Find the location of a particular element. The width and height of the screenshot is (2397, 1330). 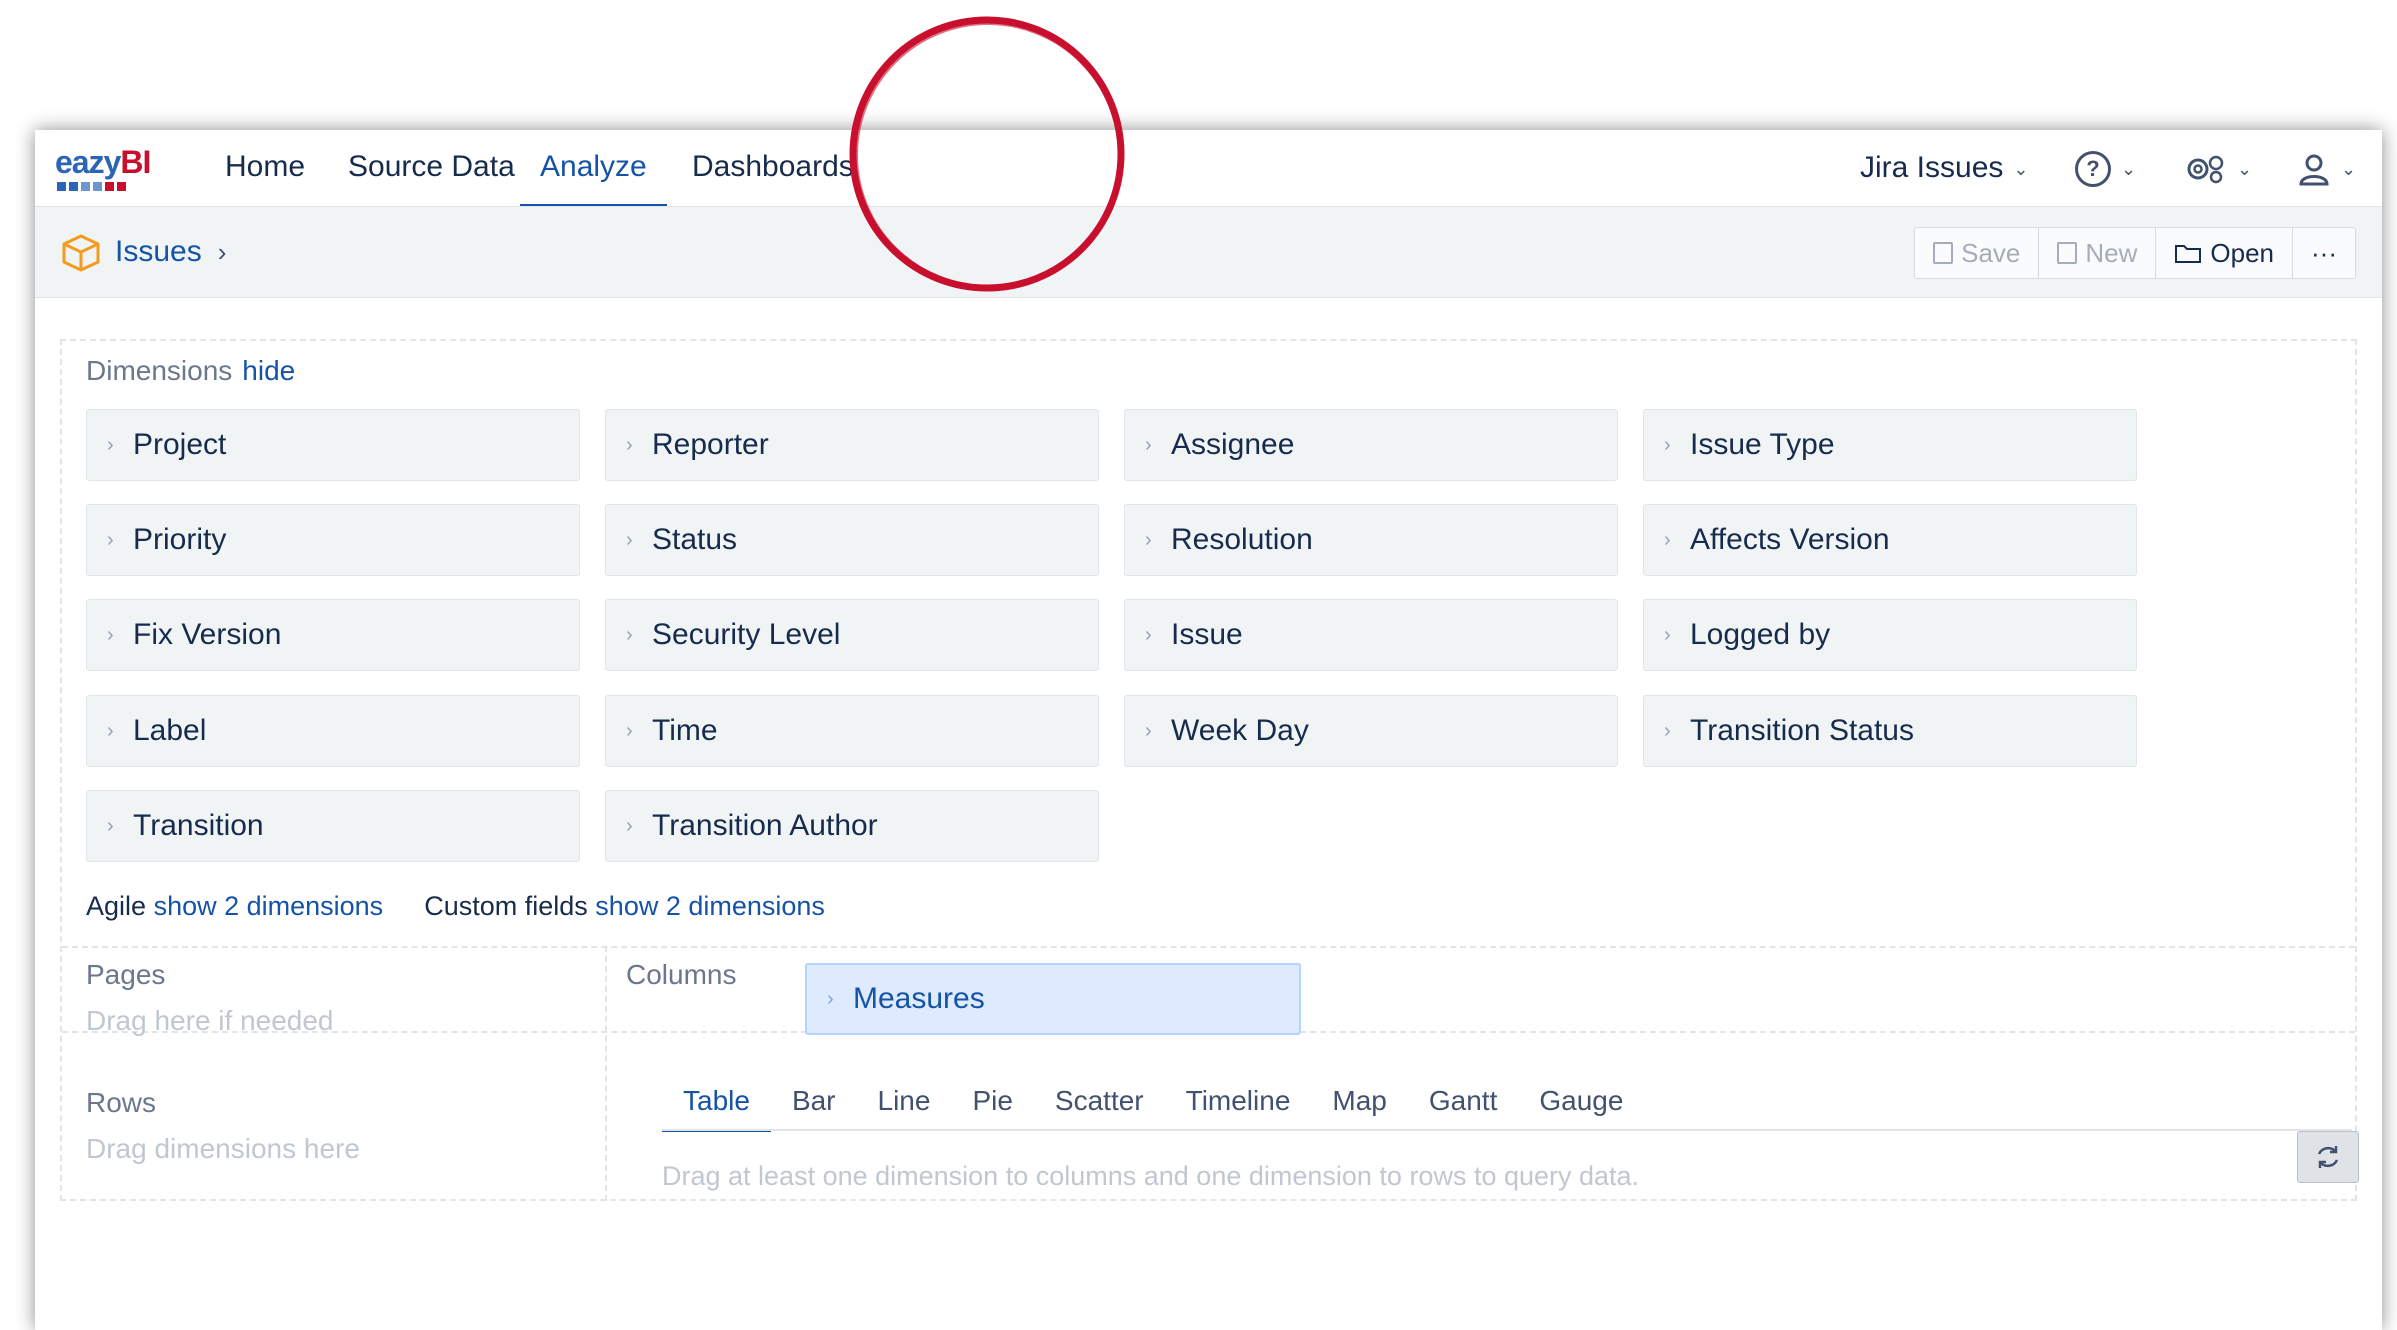

open-button: Open is located at coordinates (2225, 253).